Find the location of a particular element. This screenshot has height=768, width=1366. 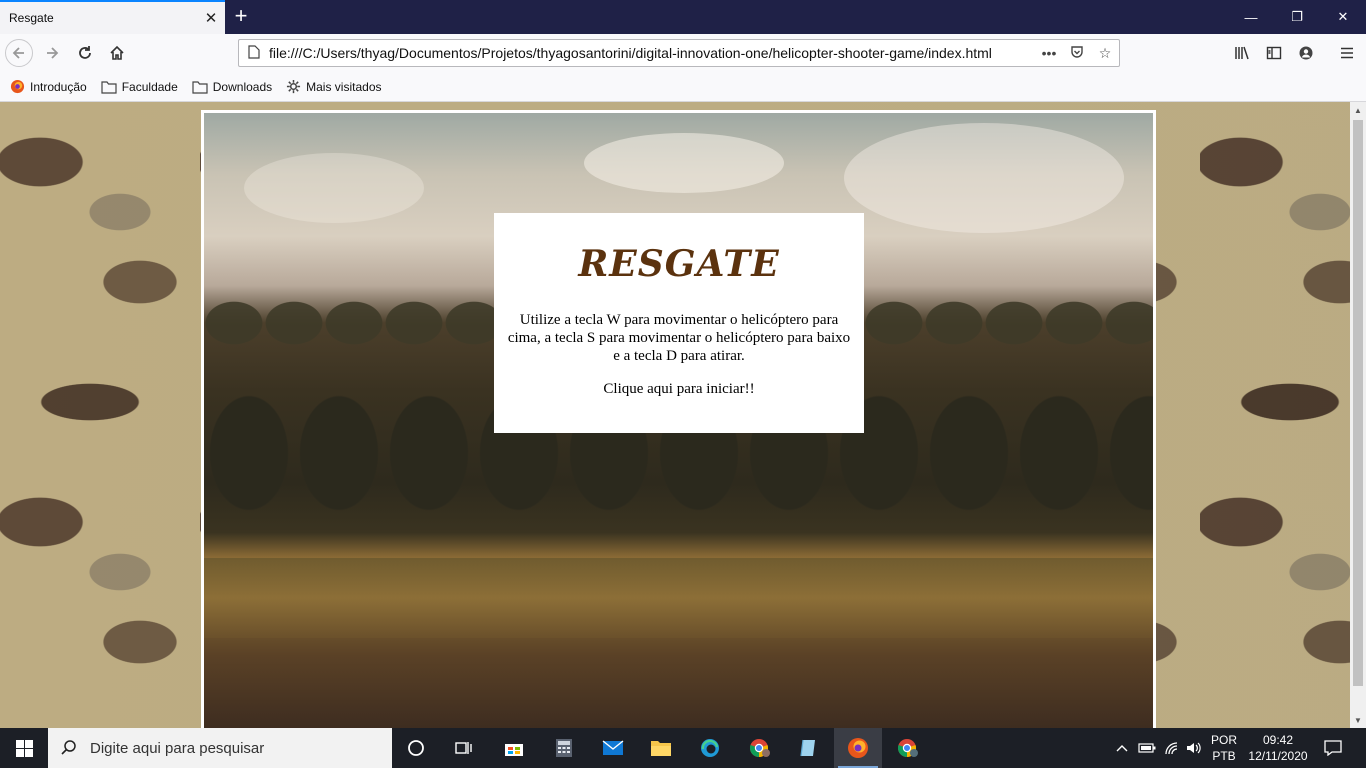

bookmark-star-icon: ☆ is located at coordinates (1105, 53).